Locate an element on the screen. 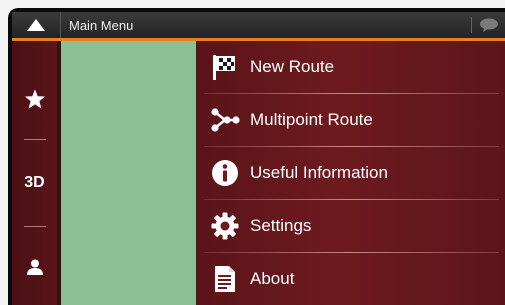 Image resolution: width=505 pixels, height=305 pixels. menu-item-settings: Settings is located at coordinates (350, 226).